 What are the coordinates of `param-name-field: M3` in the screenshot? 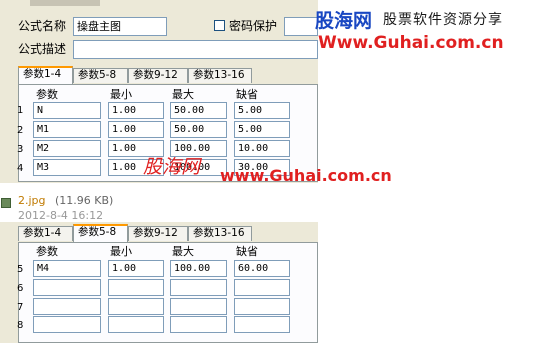 It's located at (67, 167).